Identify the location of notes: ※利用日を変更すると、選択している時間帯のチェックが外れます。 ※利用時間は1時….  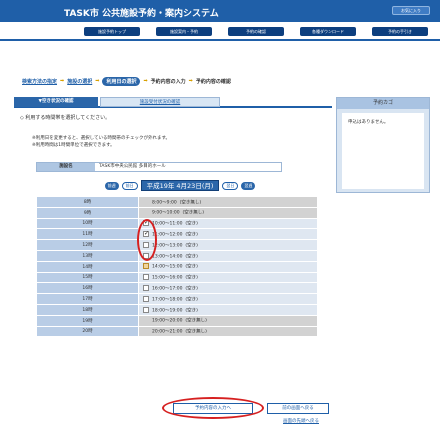
(101, 142).